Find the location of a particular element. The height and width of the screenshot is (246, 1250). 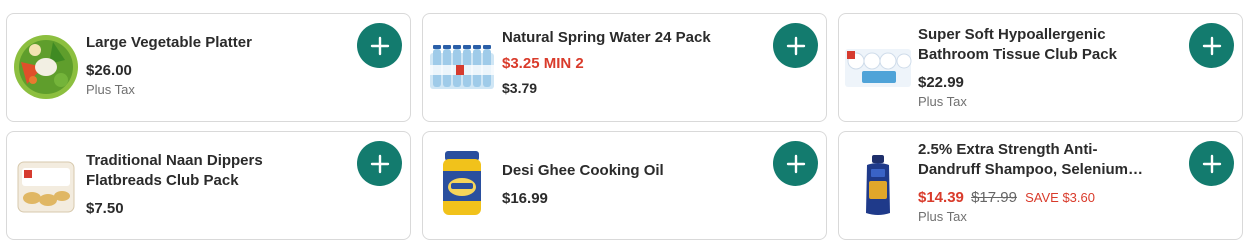

product-price: $7.50 is located at coordinates (105, 208).